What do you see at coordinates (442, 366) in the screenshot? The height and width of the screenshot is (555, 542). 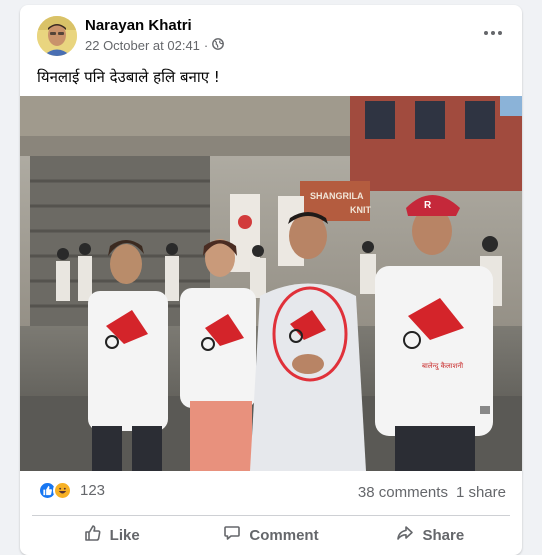 I see `shirt-text: बालेन्दु कैलाशनी` at bounding box center [442, 366].